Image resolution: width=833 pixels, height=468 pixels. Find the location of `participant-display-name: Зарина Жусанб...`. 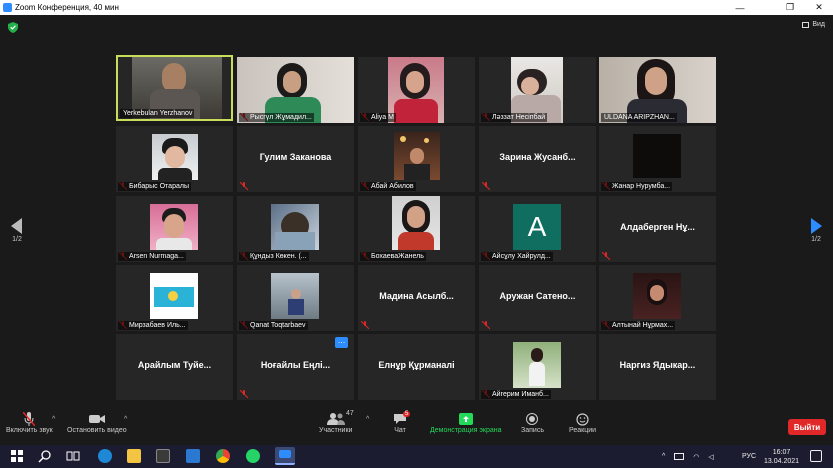

participant-display-name: Зарина Жусанб... is located at coordinates (537, 157).